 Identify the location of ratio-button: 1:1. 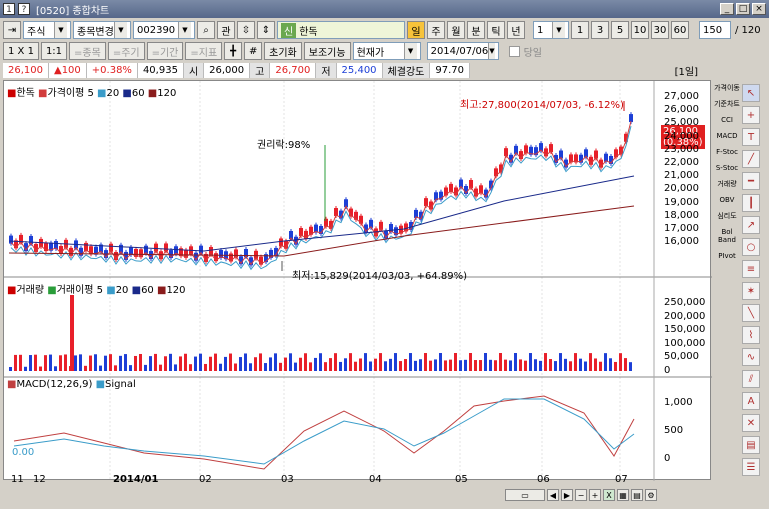
(54, 51).